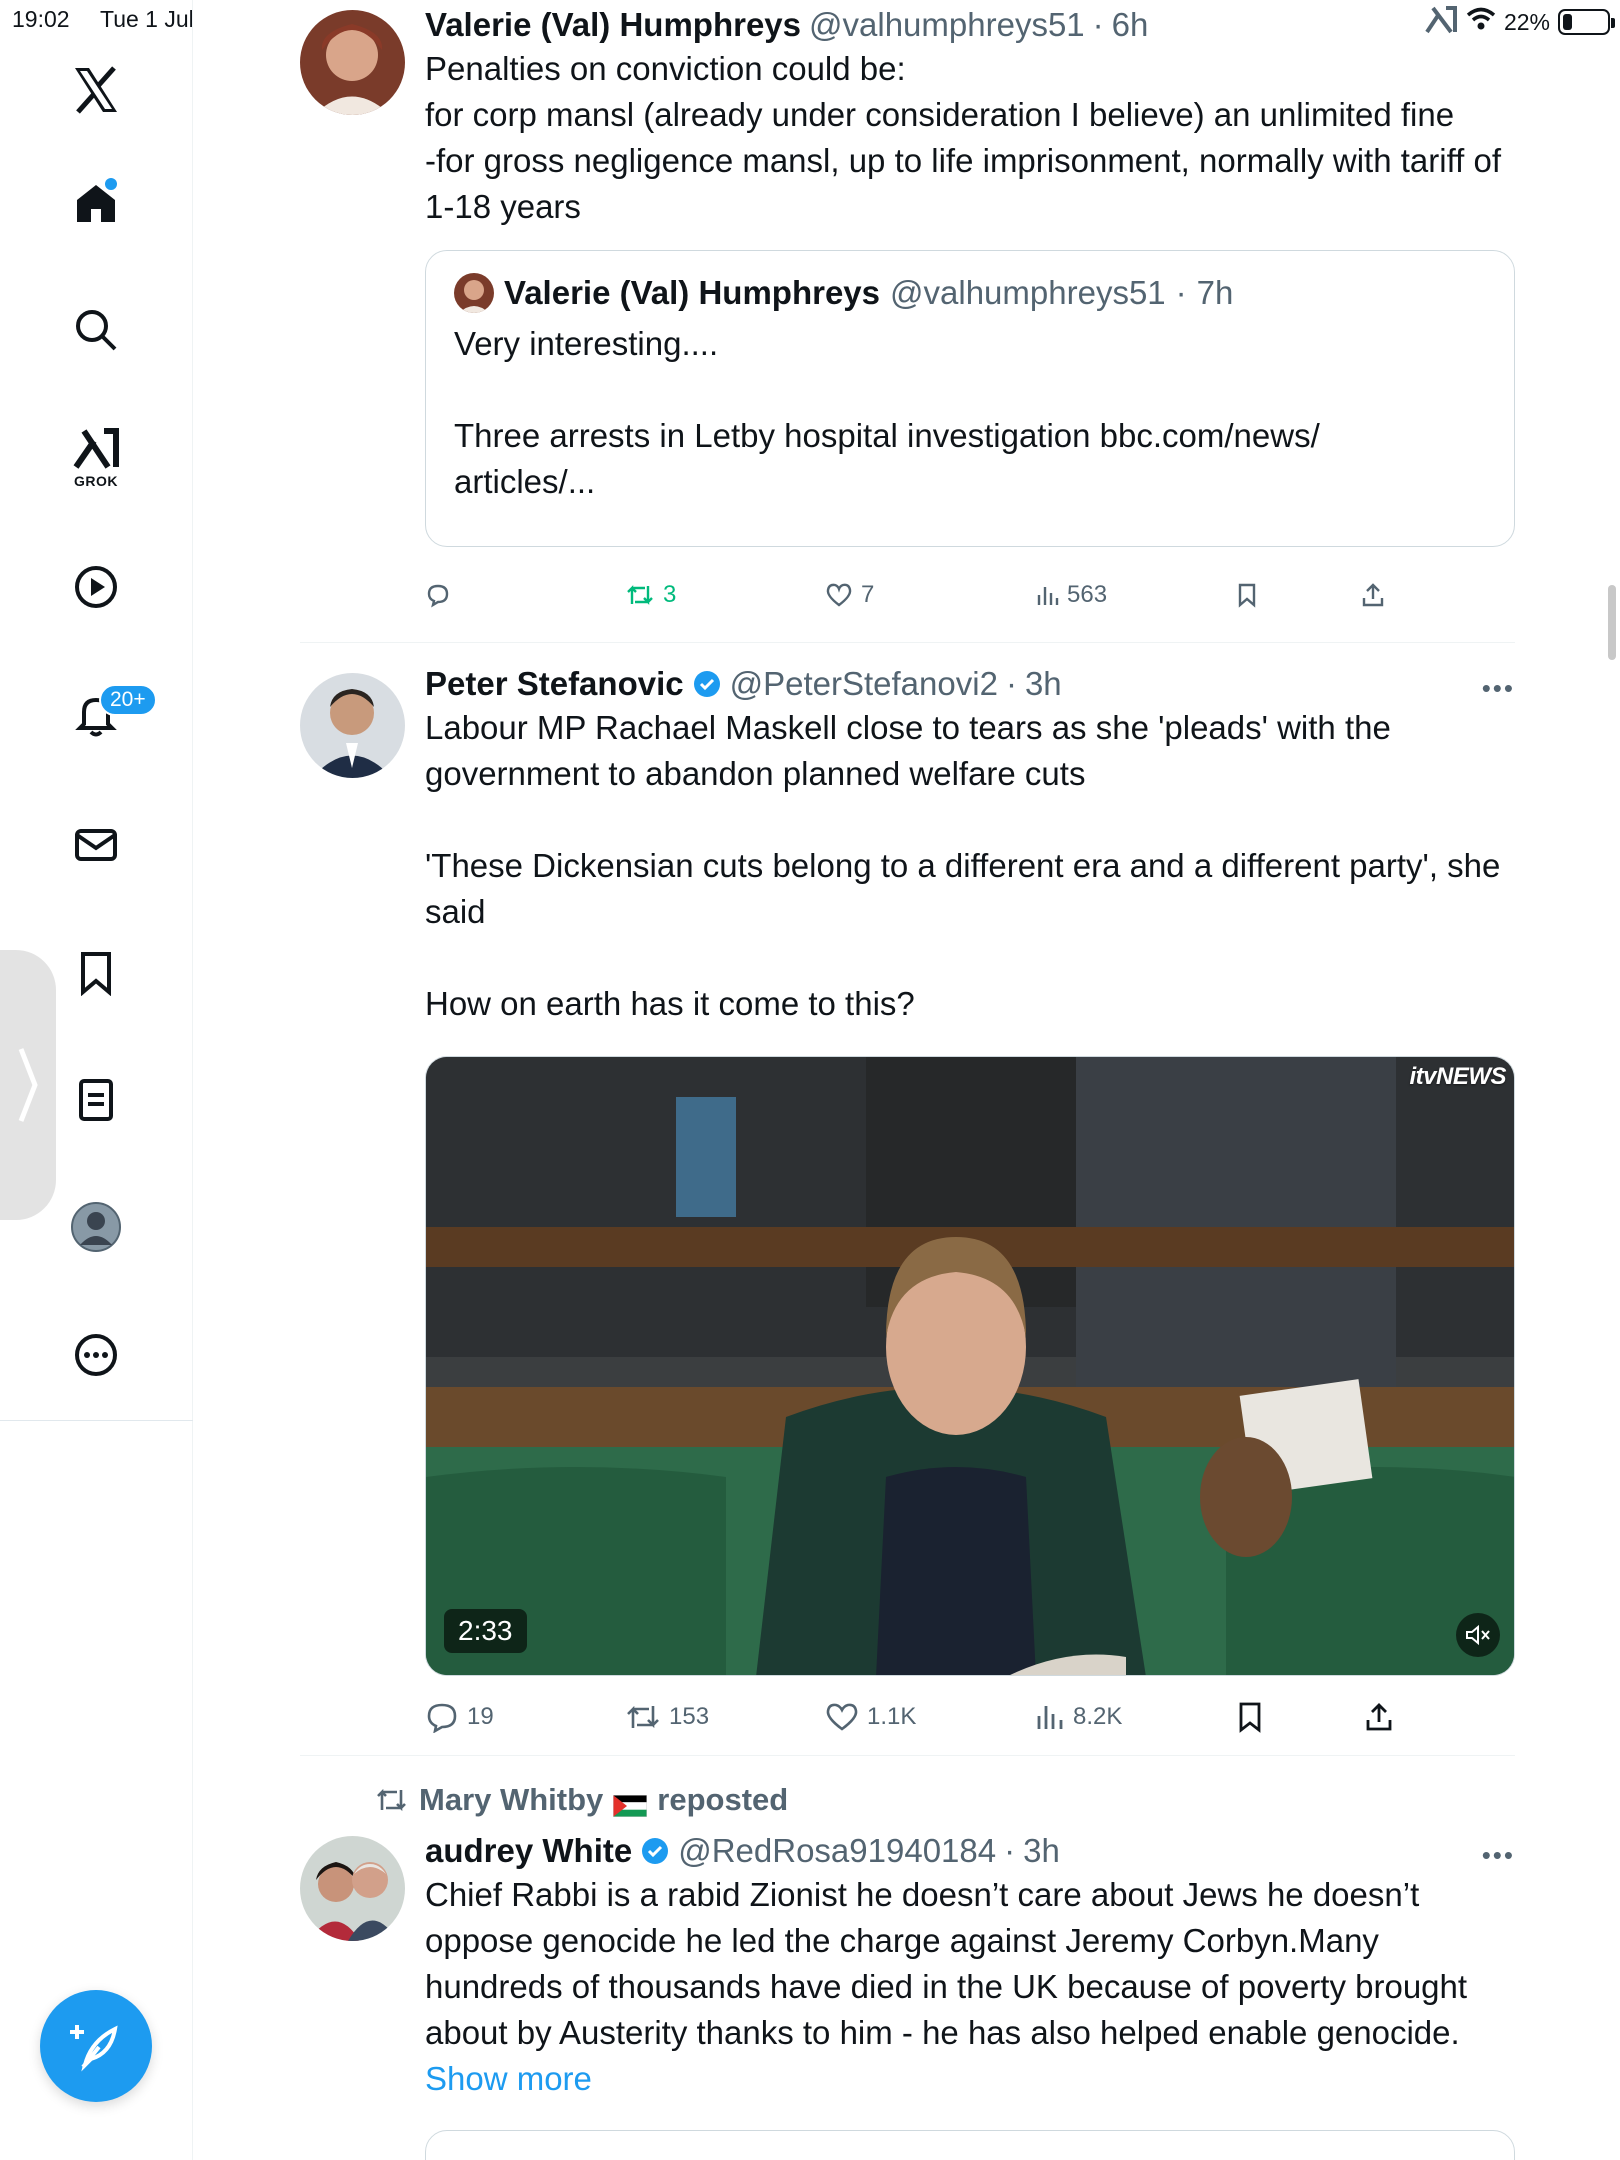 The image size is (1620, 2160). I want to click on speaker-muted-icon, so click(1478, 1635).